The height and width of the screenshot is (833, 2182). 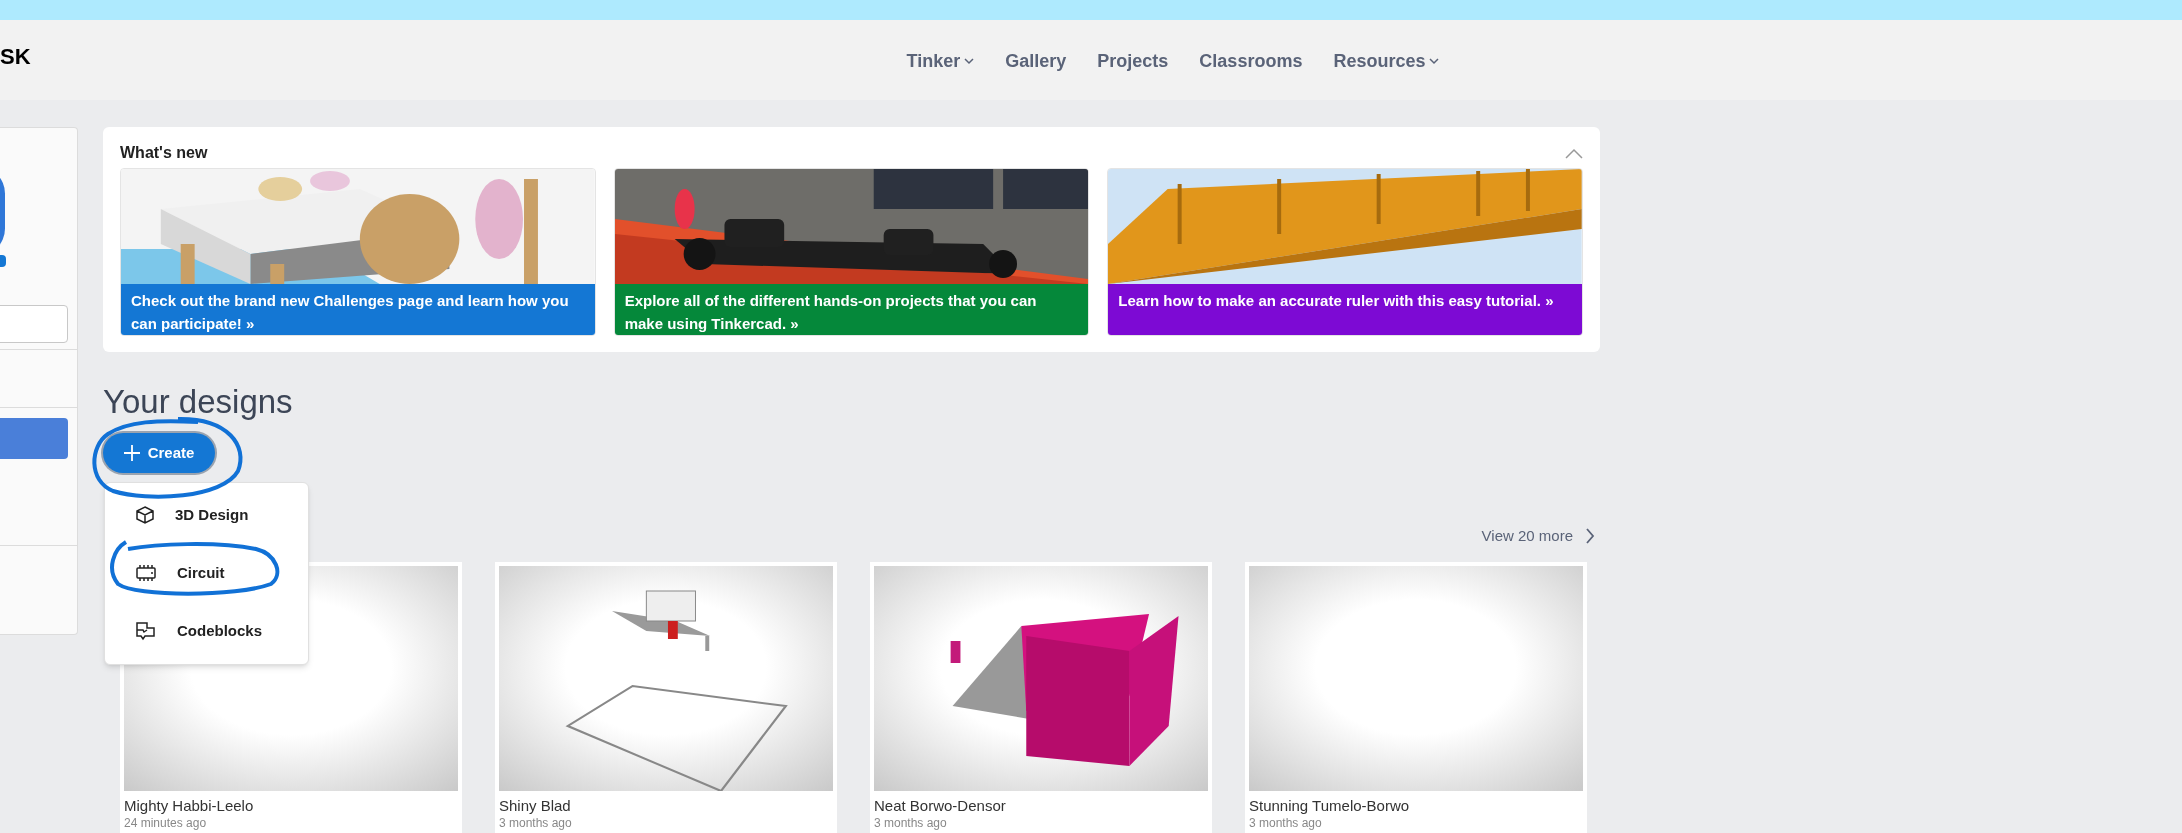 I want to click on design-name: Neat Borwo-Densor, so click(x=940, y=806).